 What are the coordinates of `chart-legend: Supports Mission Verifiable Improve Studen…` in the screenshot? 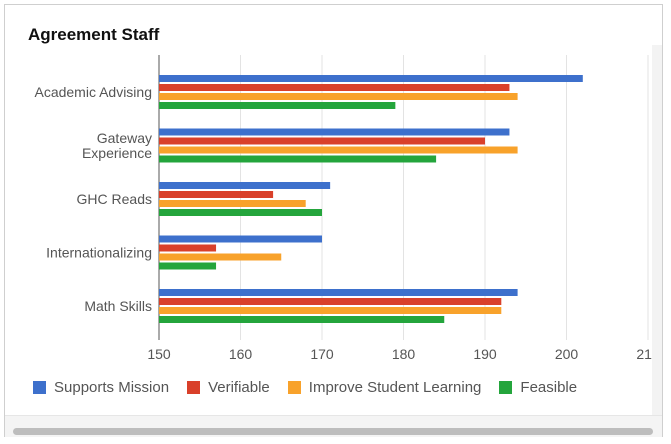 It's located at (300, 387).